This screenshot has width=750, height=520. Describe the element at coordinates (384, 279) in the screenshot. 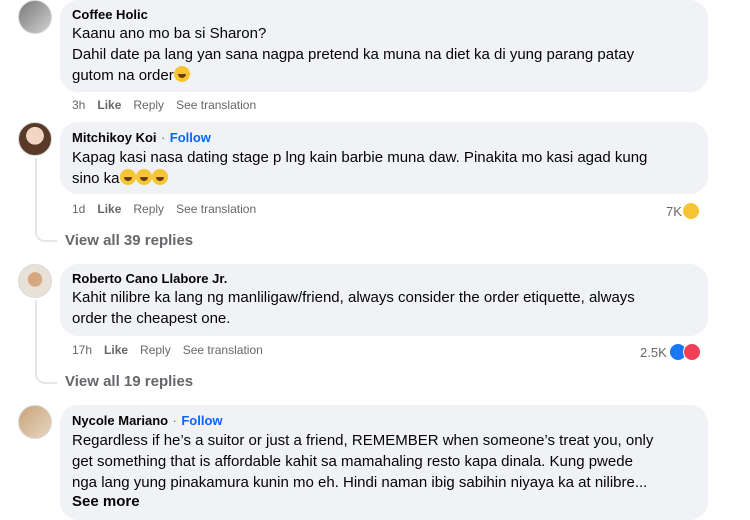

I see `comment-author: Roberto Cano Llabore Jr.` at that location.